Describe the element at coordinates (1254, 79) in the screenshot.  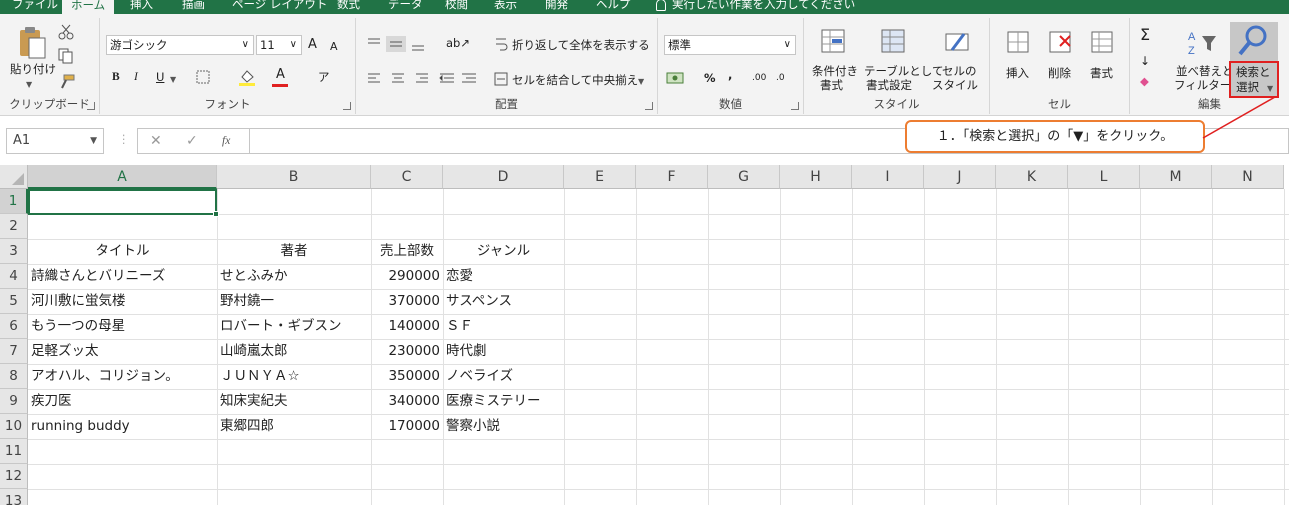
I see `find-select-button: 検索と 選択 ▼` at that location.